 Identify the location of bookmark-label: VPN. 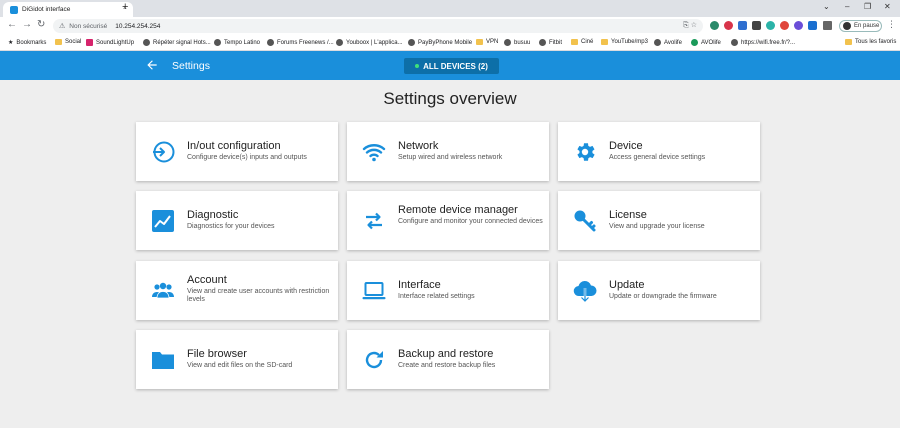
(492, 42).